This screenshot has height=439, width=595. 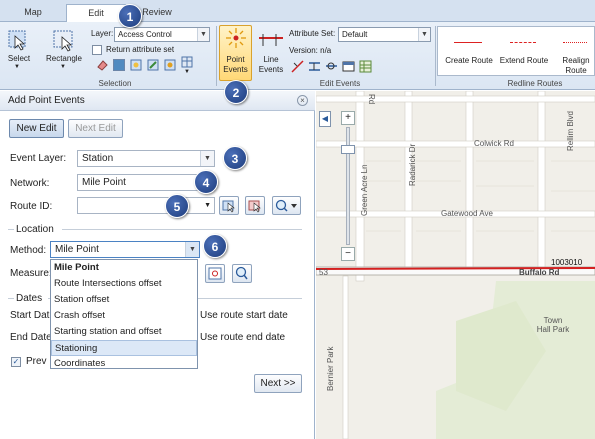 I want to click on map-label-buffalo-rd: Buffalo Rd, so click(x=539, y=272).